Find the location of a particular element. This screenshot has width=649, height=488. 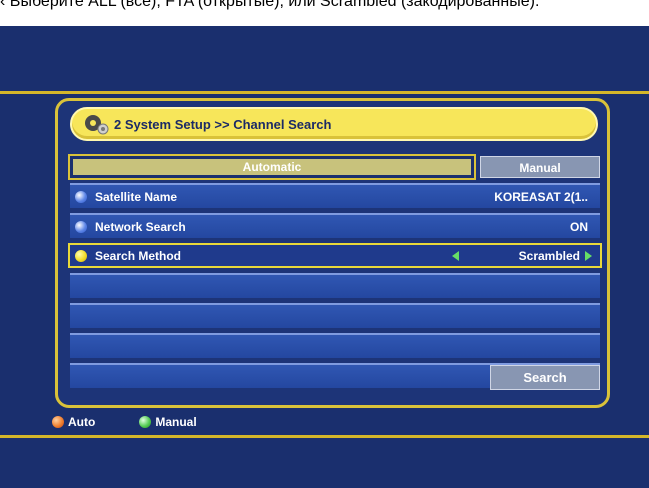

legend-auto-label: Auto is located at coordinates (82, 422).